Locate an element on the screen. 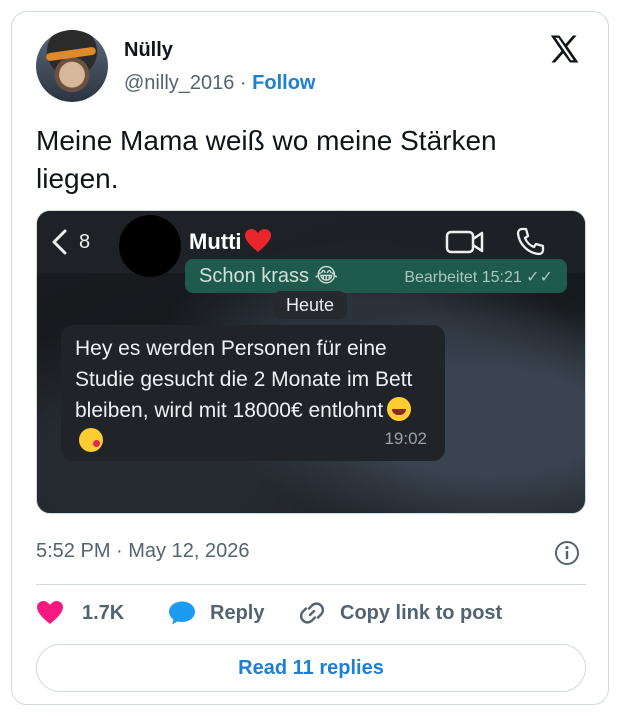 The height and width of the screenshot is (716, 620). tweet-timestamp: 5:52 PM · May 12, 2026 is located at coordinates (142, 551).